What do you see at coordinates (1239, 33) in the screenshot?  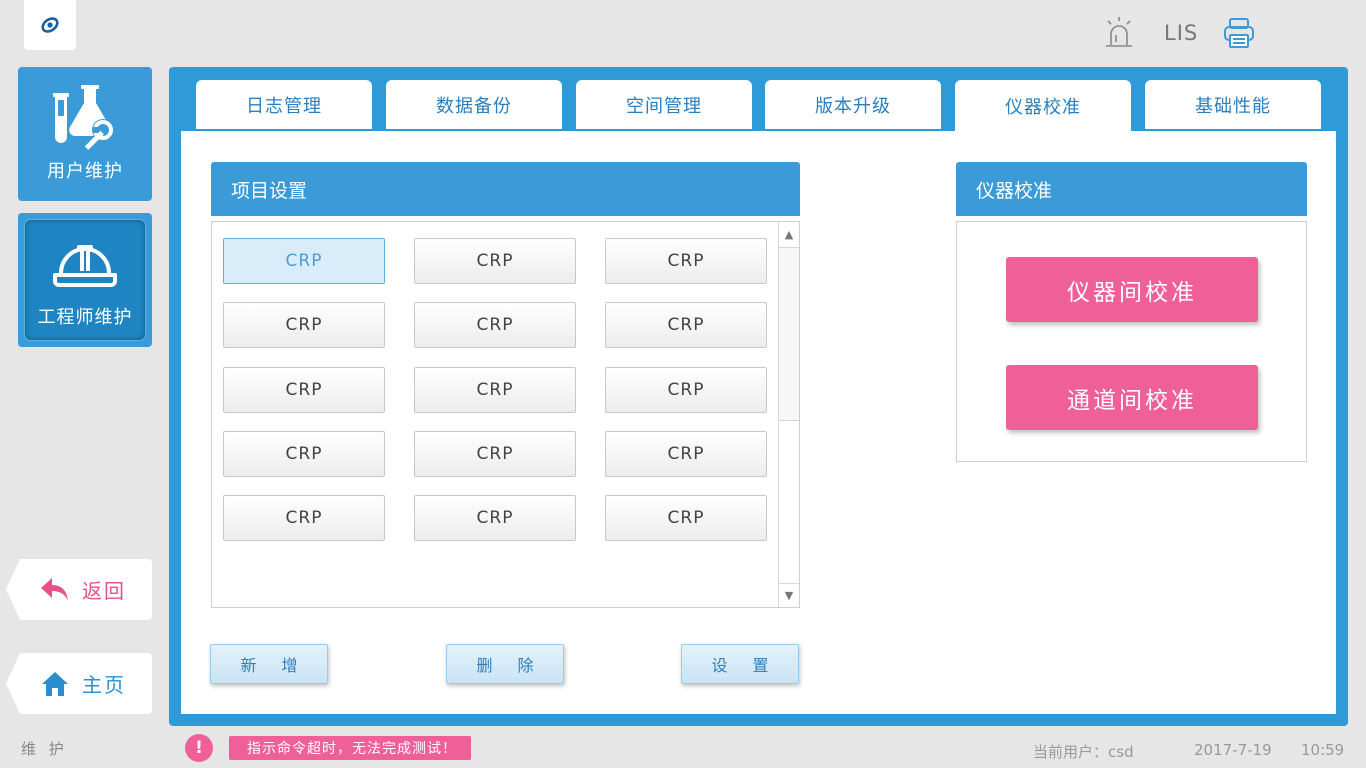 I see `printer-icon` at bounding box center [1239, 33].